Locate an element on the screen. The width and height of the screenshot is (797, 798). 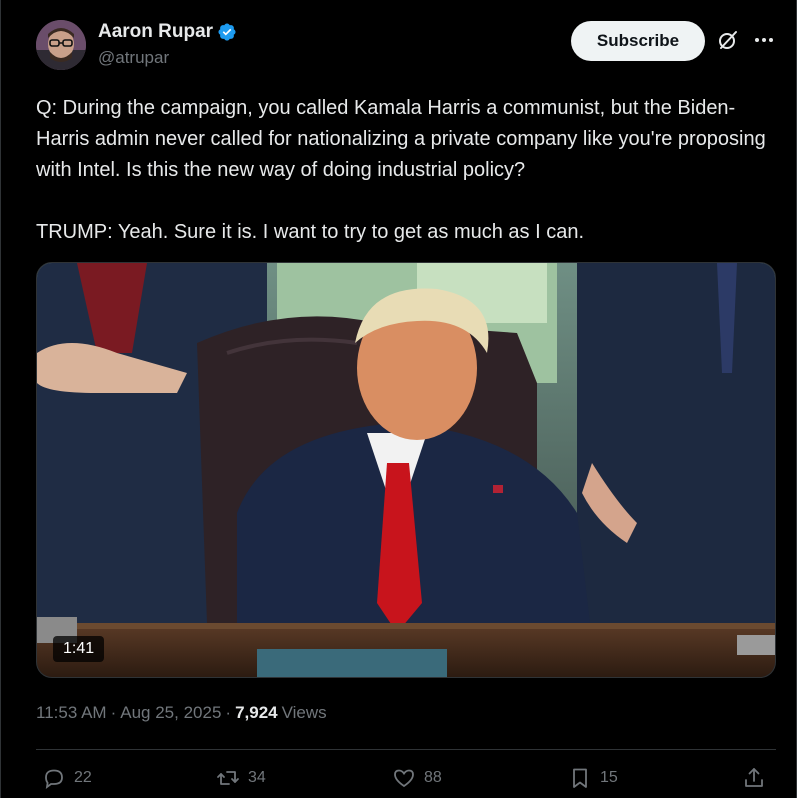
author-handle: @atrupar is located at coordinates (167, 58).